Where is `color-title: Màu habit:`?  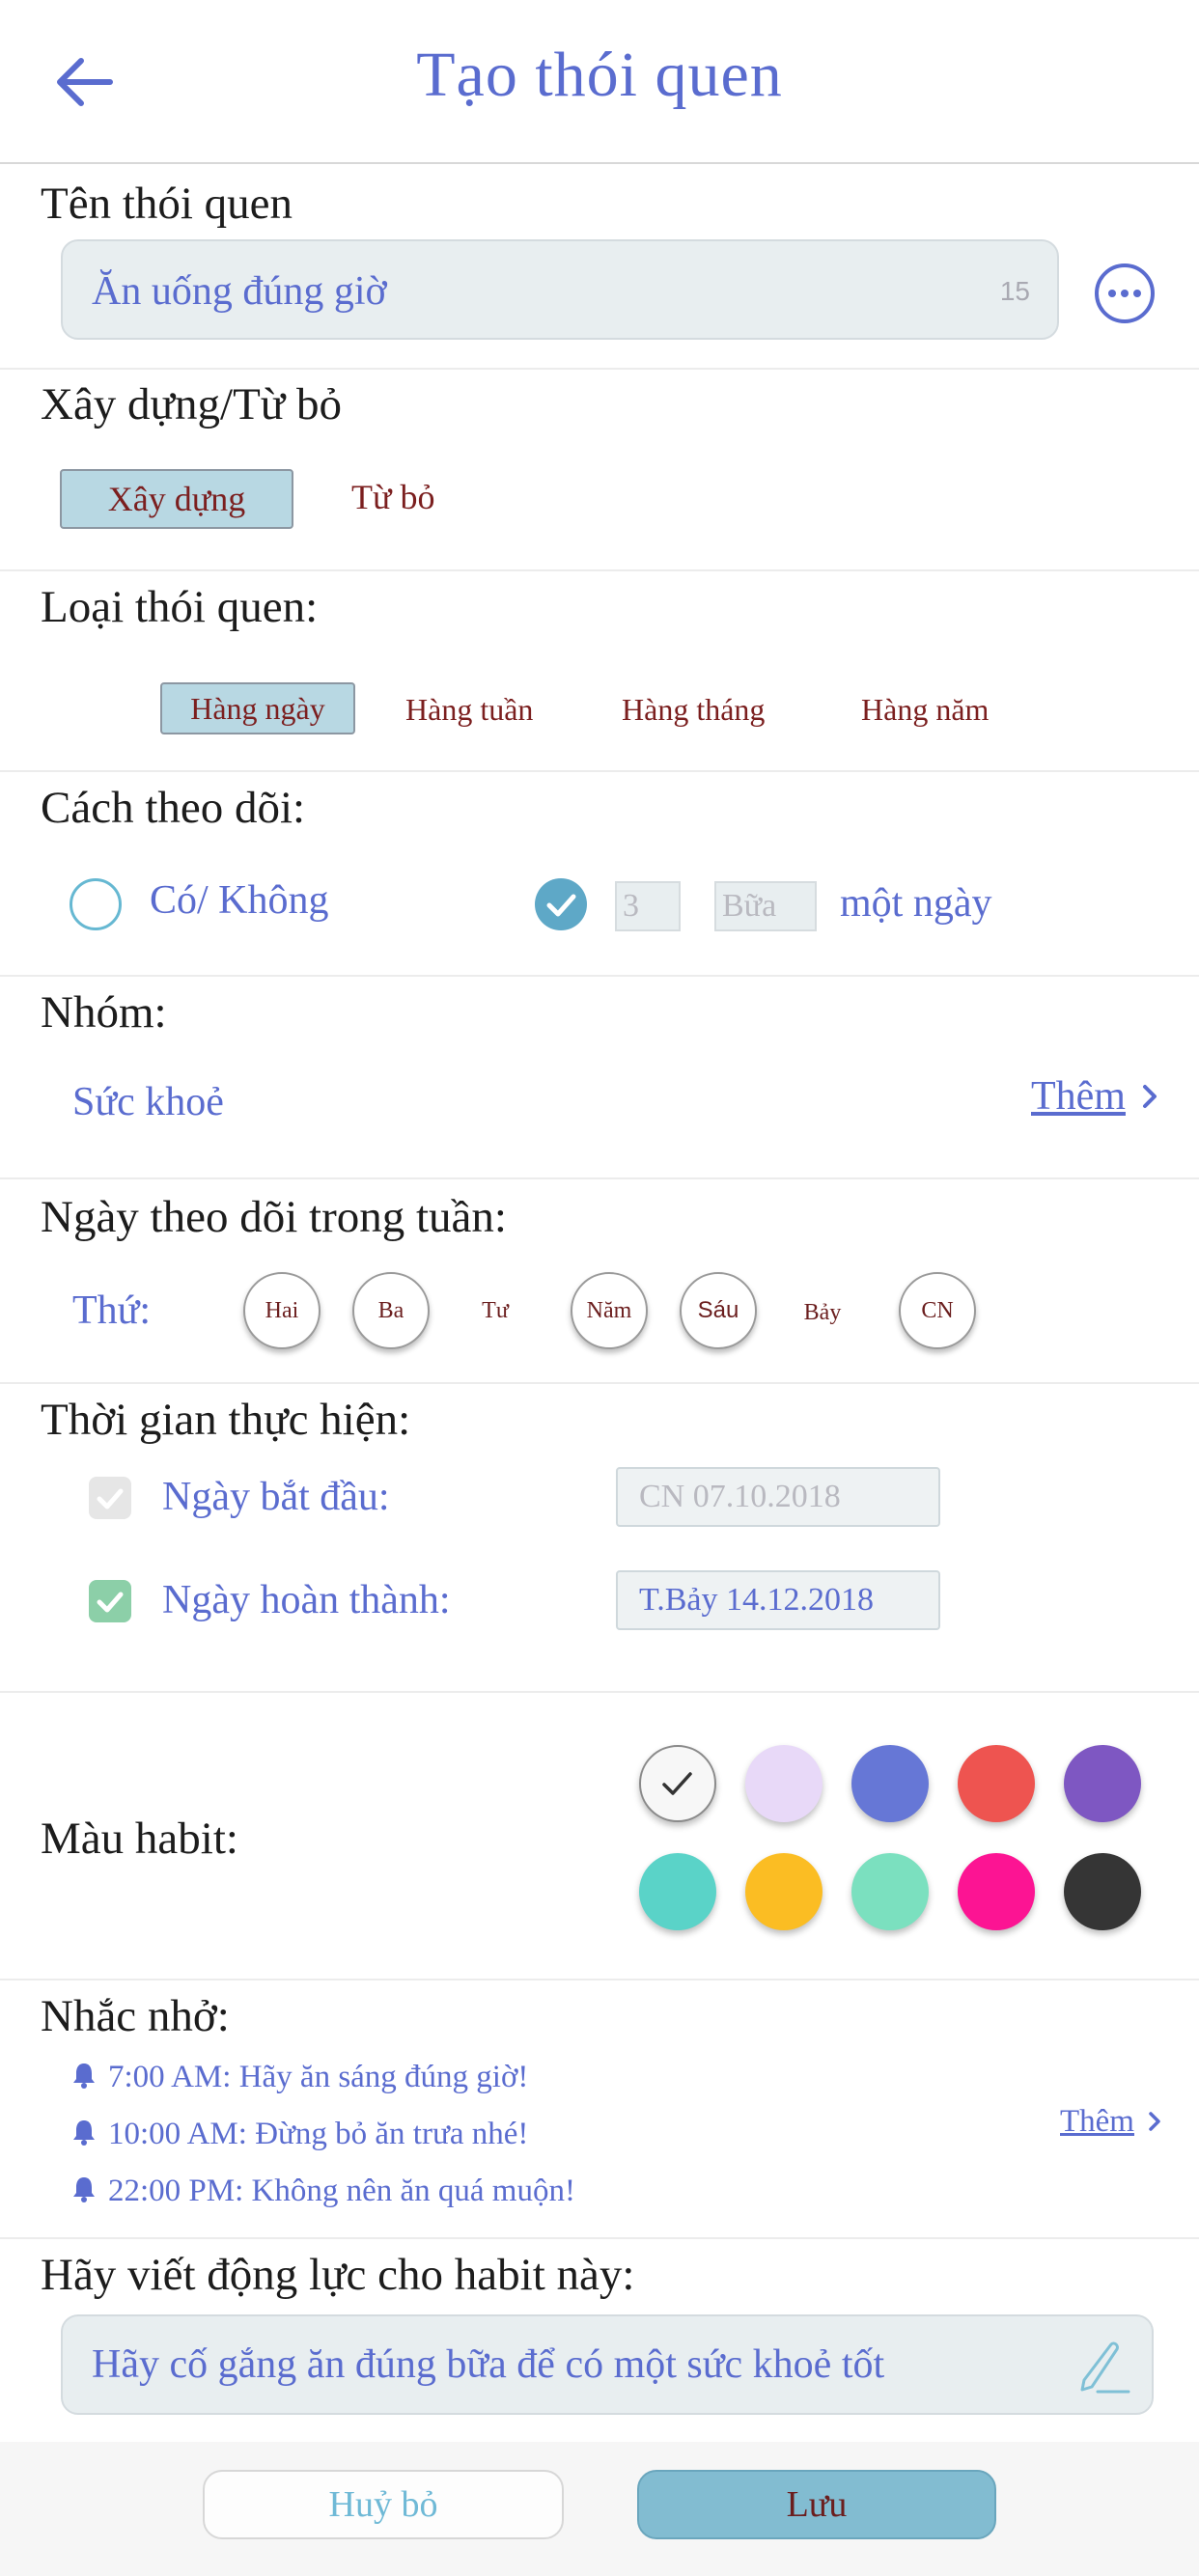 color-title: Màu habit: is located at coordinates (139, 1839).